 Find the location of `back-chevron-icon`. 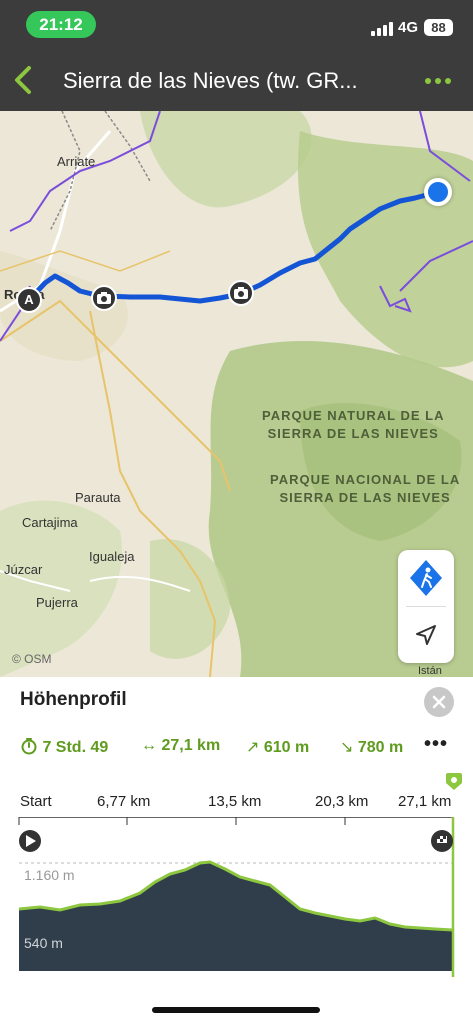

back-chevron-icon is located at coordinates (23, 80).